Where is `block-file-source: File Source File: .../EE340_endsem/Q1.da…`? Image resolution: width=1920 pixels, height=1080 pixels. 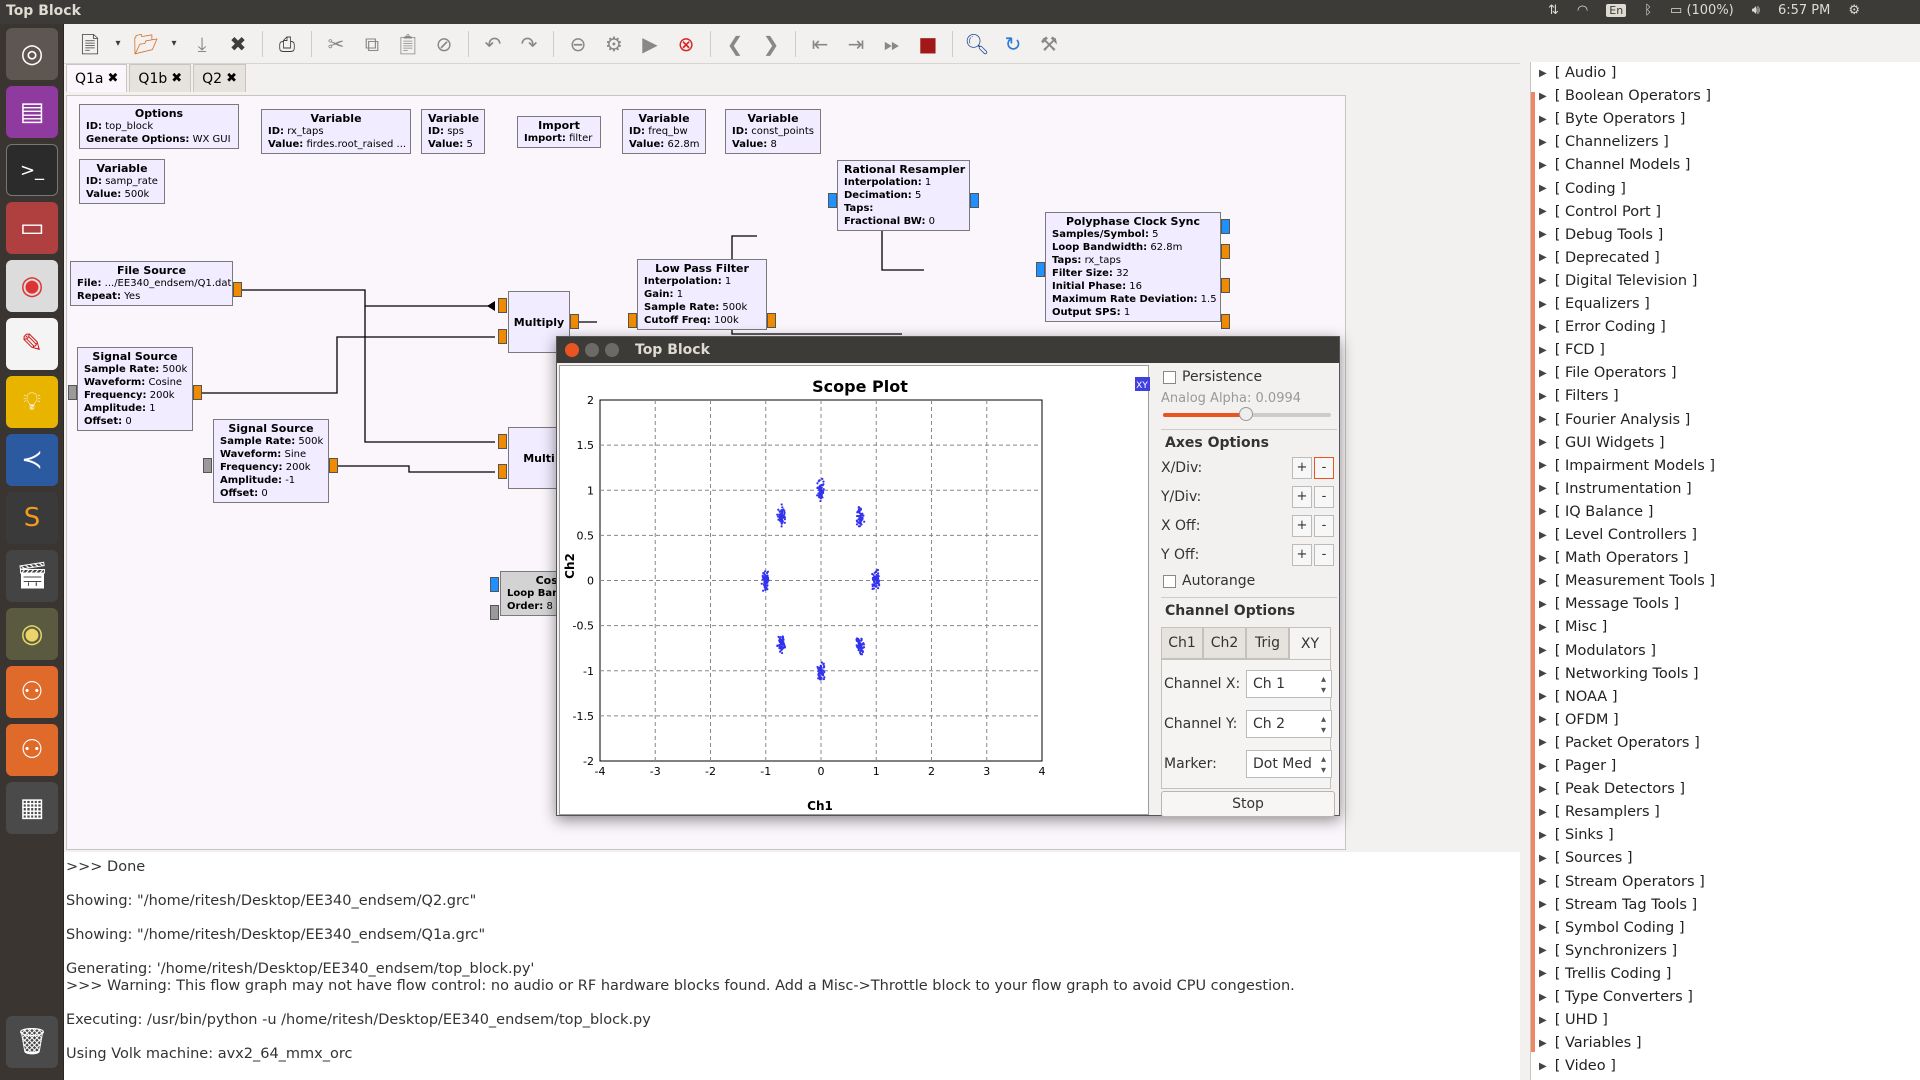
block-file-source: File Source File: .../EE340_endsem/Q1.da… is located at coordinates (151, 283).